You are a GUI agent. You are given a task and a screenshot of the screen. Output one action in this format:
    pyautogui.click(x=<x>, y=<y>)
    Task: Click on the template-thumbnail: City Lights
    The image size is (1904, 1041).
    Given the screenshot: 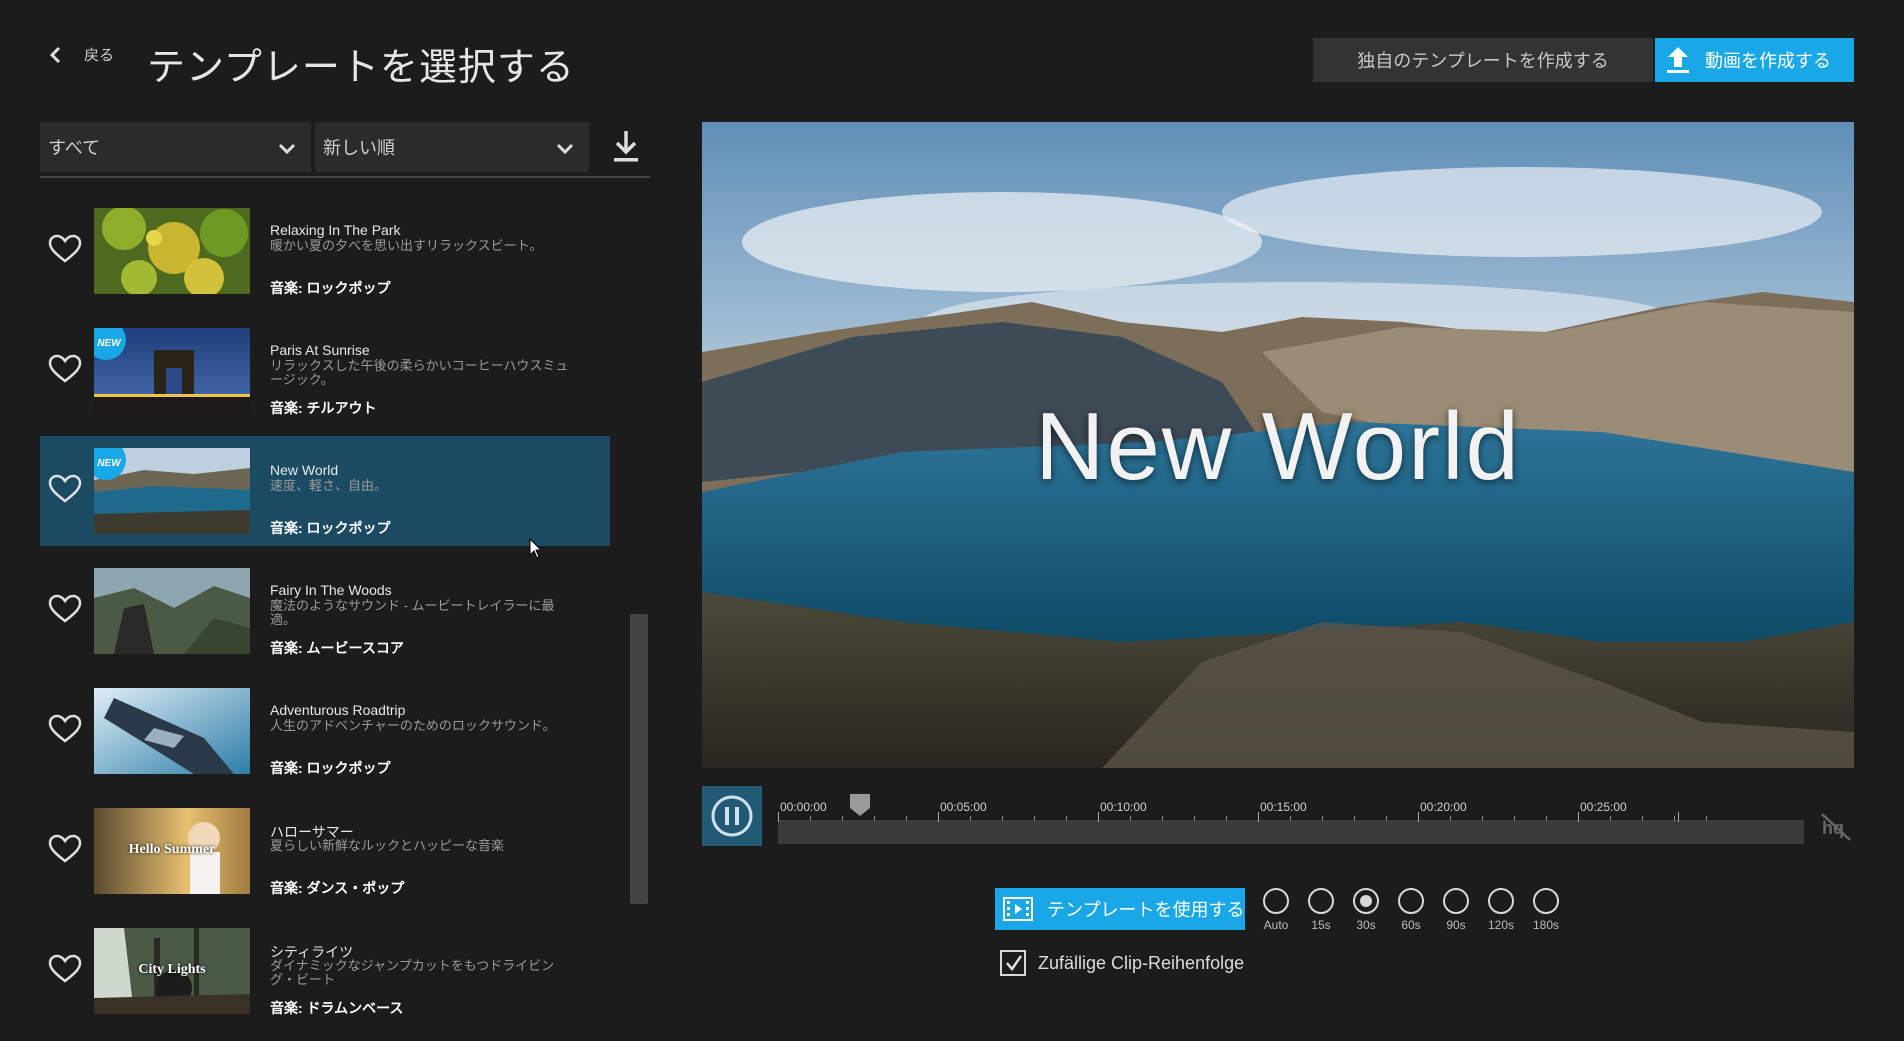 What is the action you would take?
    pyautogui.click(x=172, y=971)
    